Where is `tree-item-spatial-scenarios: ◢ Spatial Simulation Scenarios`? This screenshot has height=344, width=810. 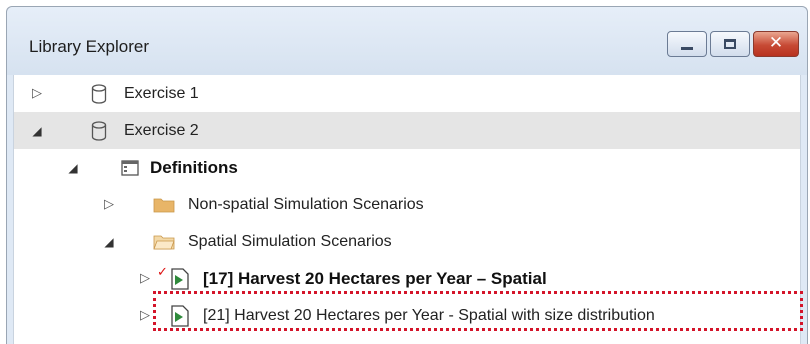
tree-item-spatial-scenarios: ◢ Spatial Simulation Scenarios is located at coordinates (407, 241).